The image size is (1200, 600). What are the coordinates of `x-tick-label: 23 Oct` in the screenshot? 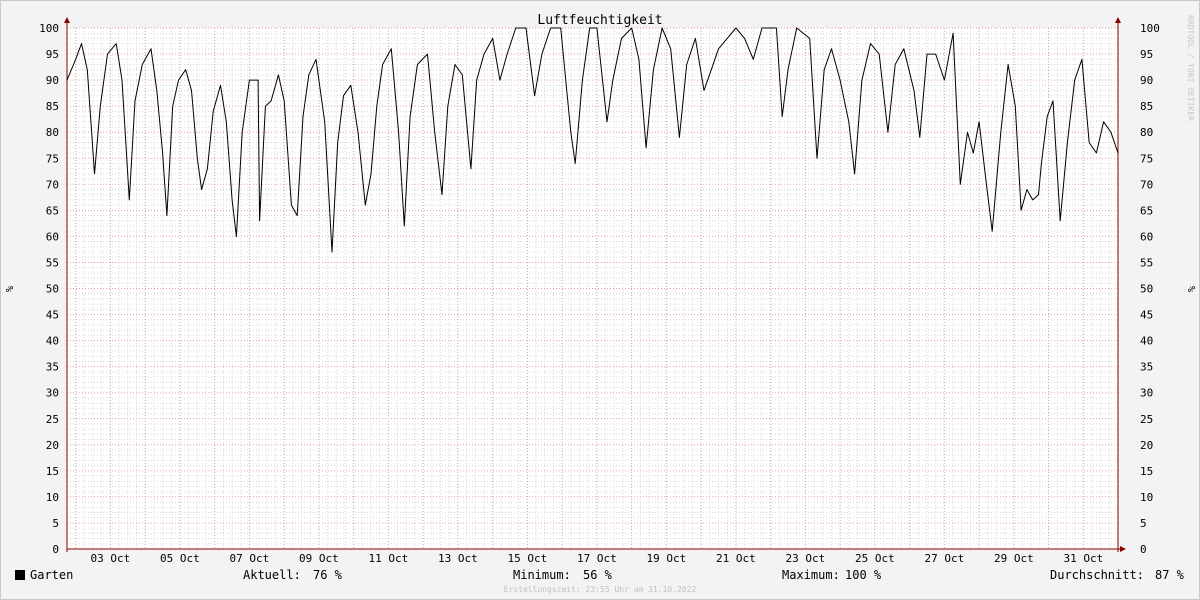 It's located at (806, 558).